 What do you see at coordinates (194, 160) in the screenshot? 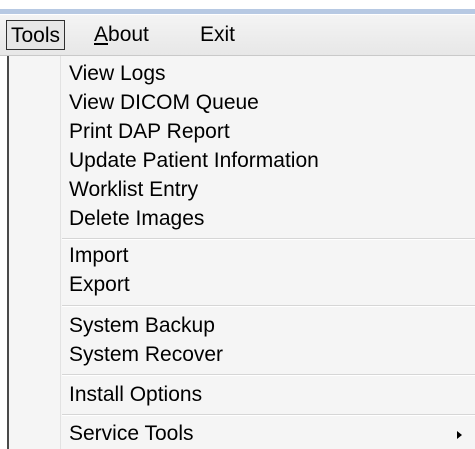
I see `menu-item-update-patient-information-label: Update Patient Information` at bounding box center [194, 160].